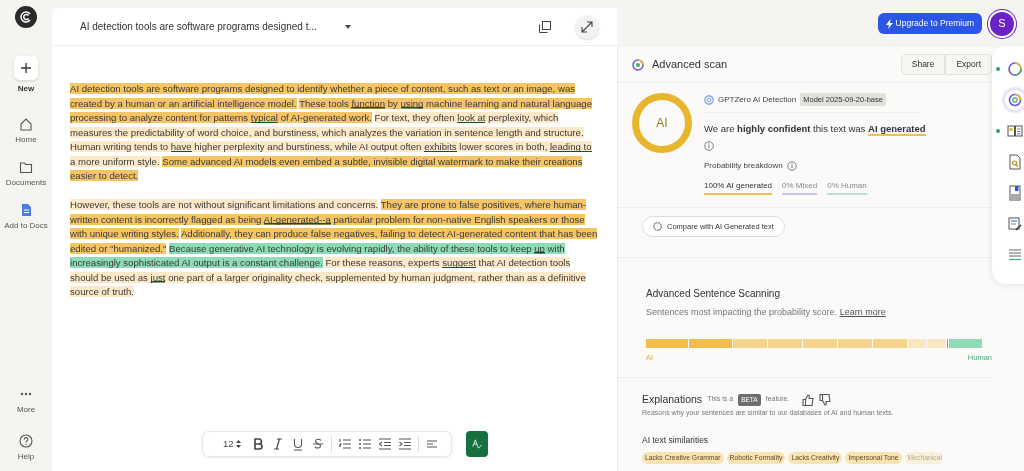 Image resolution: width=1024 pixels, height=471 pixels. Describe the element at coordinates (800, 187) in the screenshot. I see `breakdown-tab: 0% Mixed` at that location.